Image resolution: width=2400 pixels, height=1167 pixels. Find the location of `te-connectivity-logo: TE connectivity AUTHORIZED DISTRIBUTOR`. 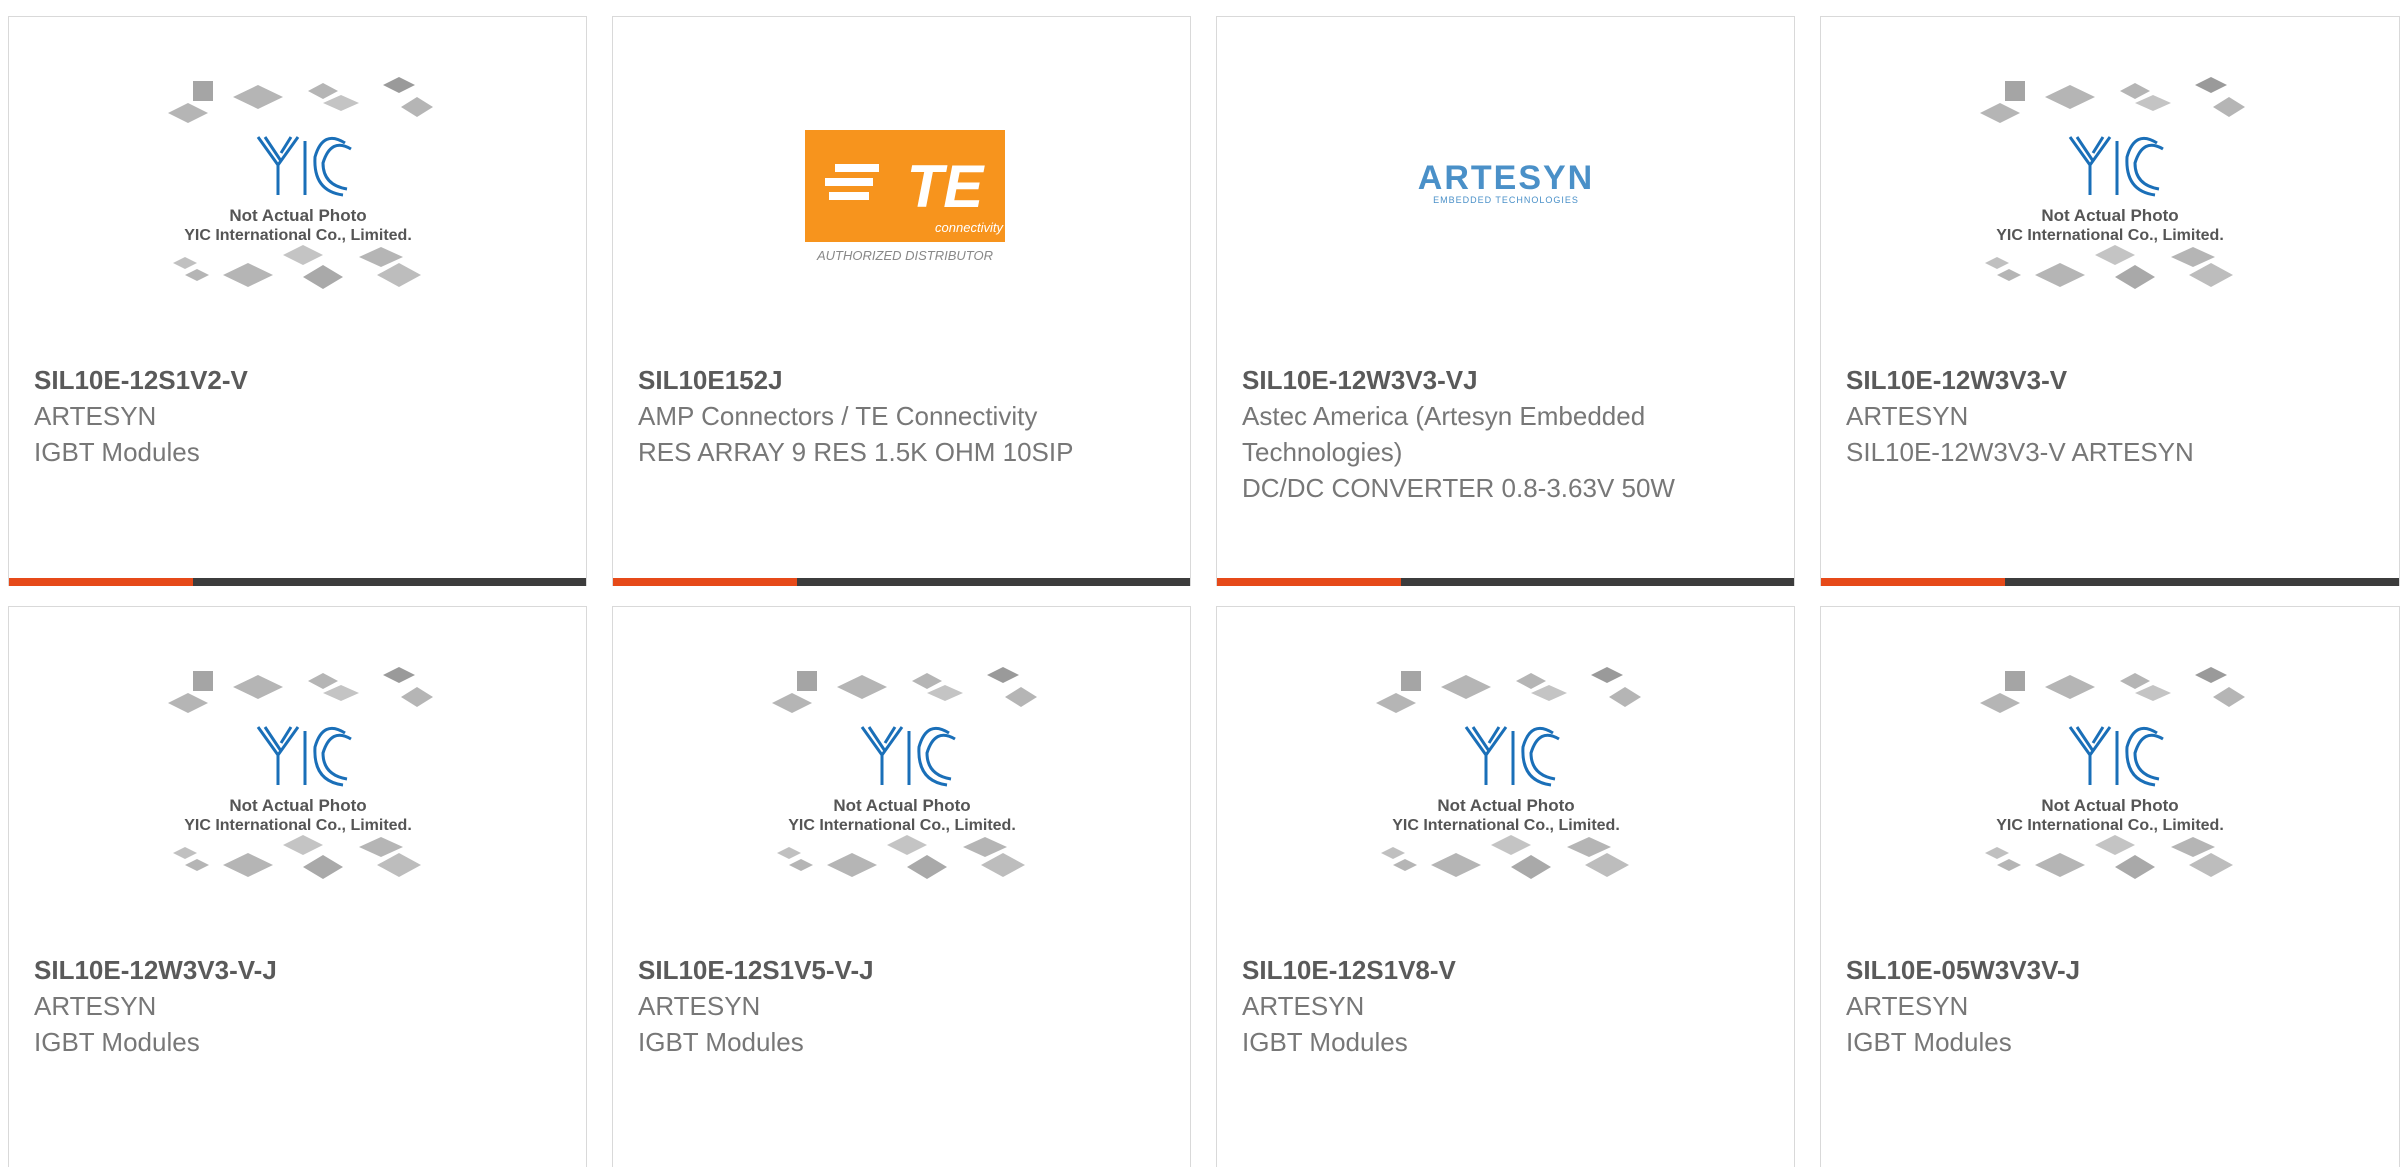

te-connectivity-logo: TE connectivity AUTHORIZED DISTRIBUTOR is located at coordinates (904, 196).